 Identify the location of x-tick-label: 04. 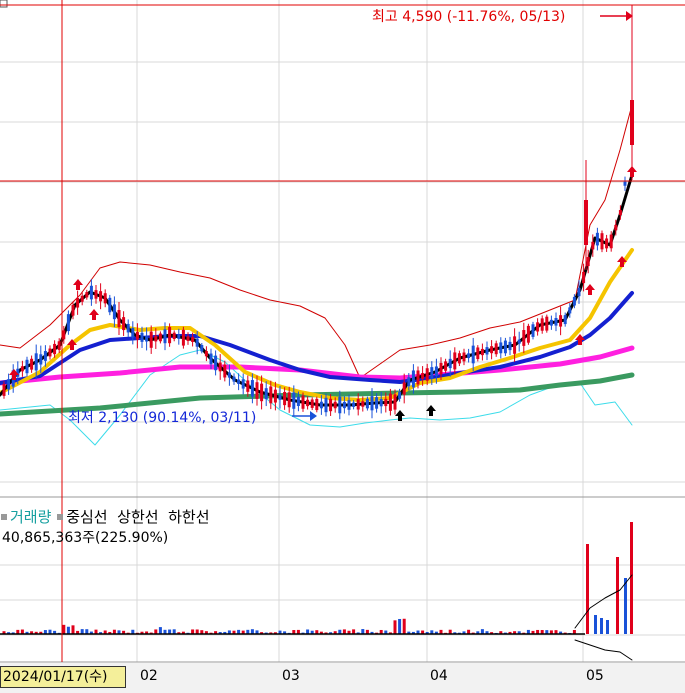
(439, 676).